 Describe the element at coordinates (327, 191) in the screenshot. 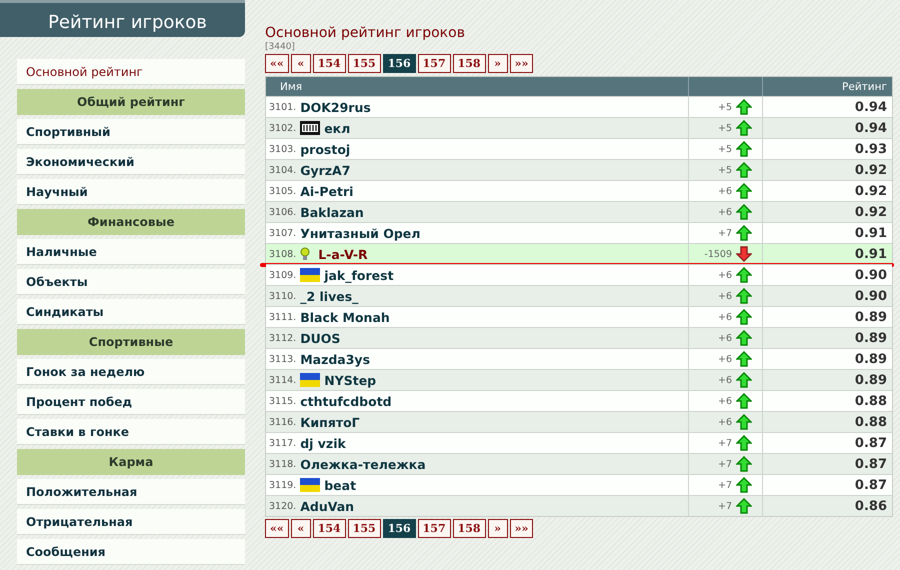

I see `player-name: Ai-Petri` at that location.